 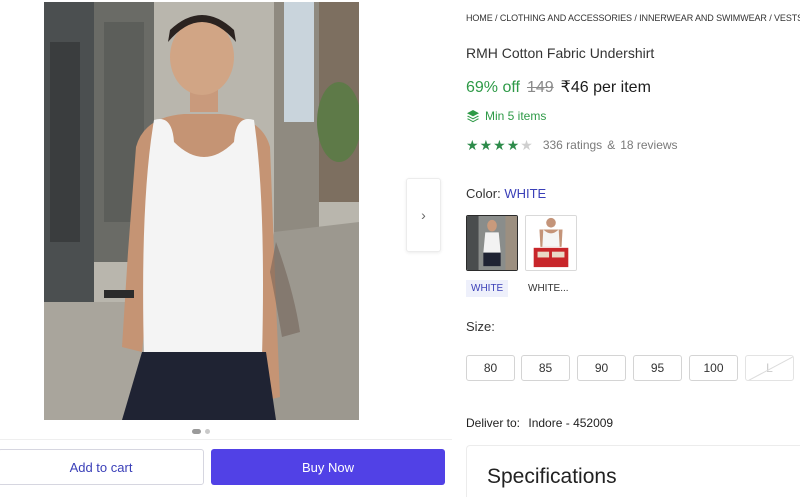 I want to click on gallery-pagination, so click(x=201, y=431).